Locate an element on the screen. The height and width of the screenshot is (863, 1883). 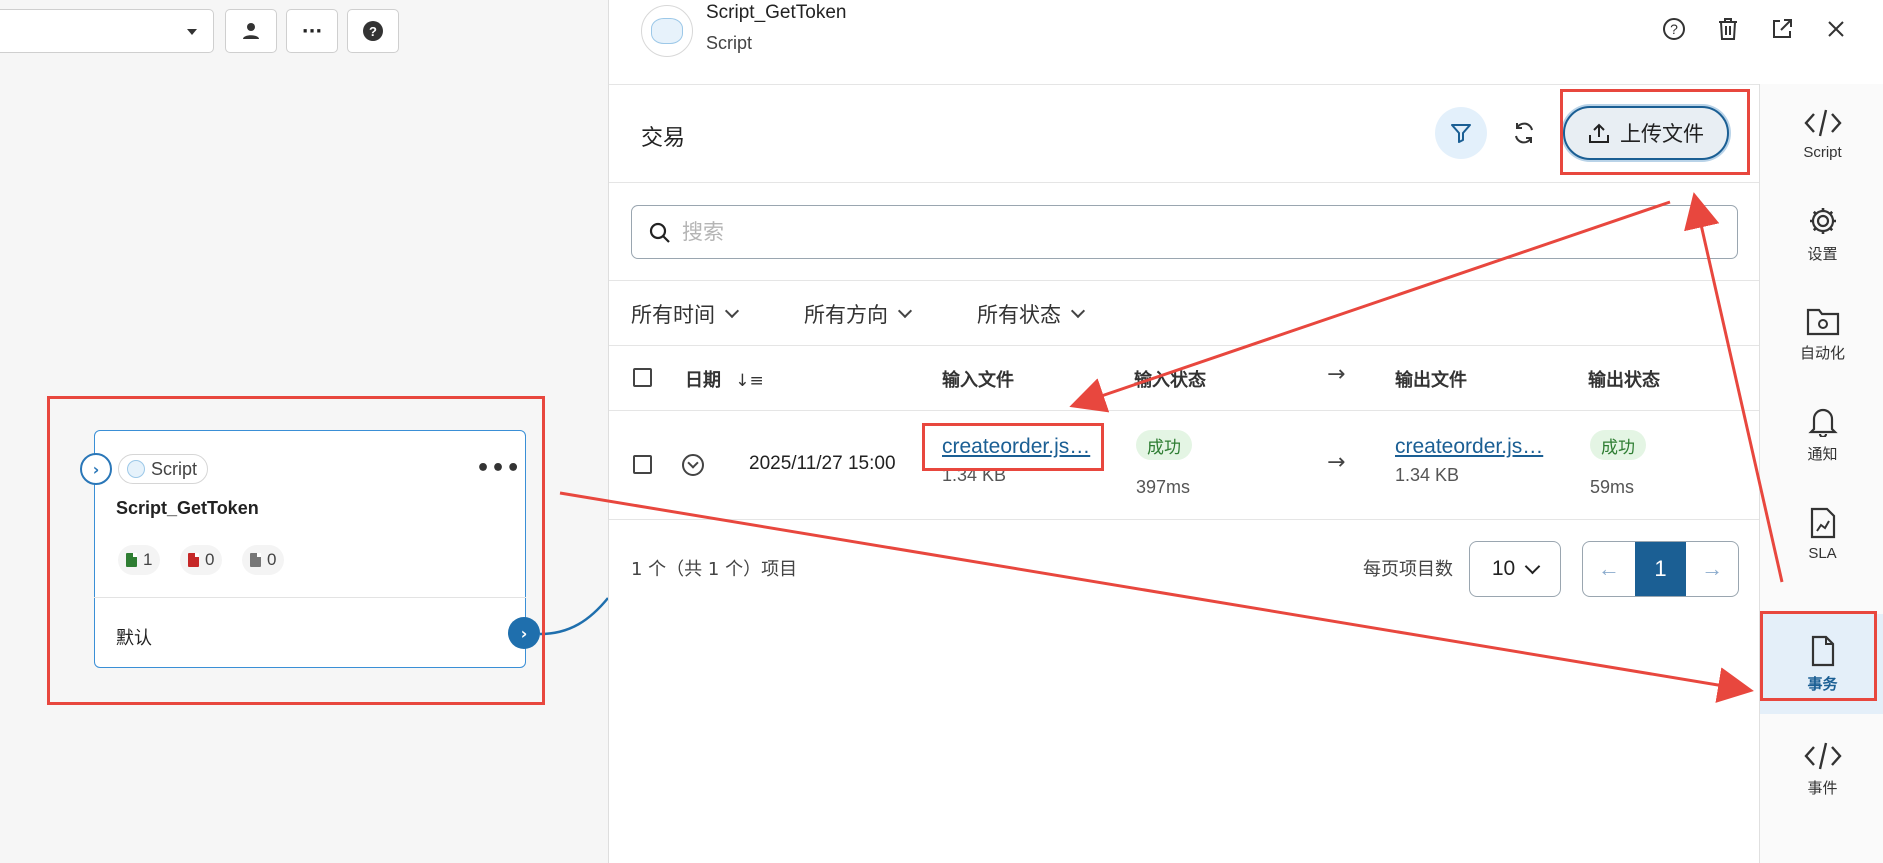
help-icon: ? is located at coordinates (373, 31).